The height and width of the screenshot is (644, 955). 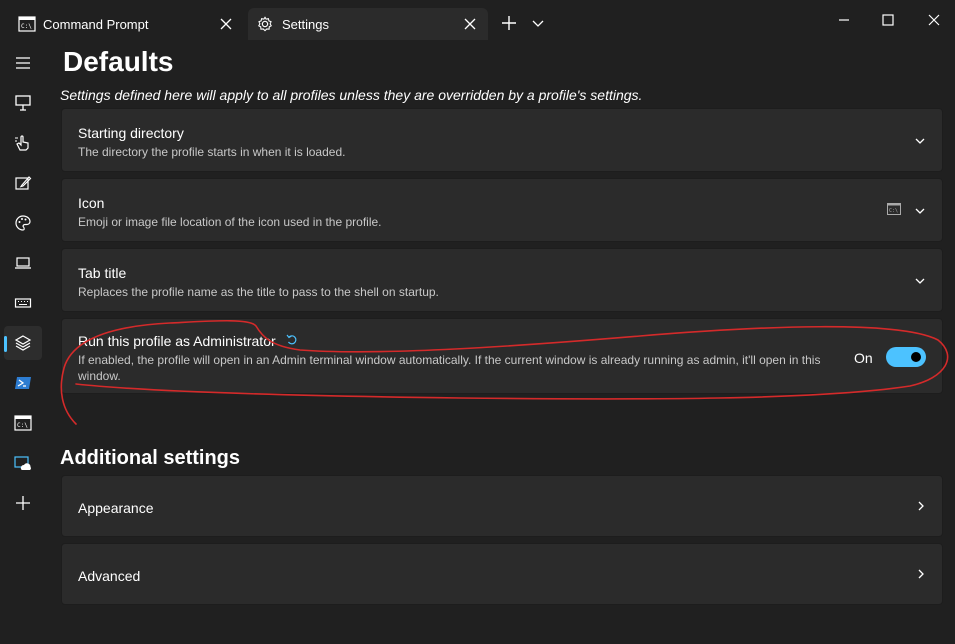 What do you see at coordinates (305, 24) in the screenshot?
I see `tab-label: Settings` at bounding box center [305, 24].